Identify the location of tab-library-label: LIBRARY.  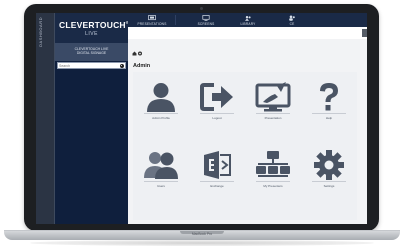
(248, 23).